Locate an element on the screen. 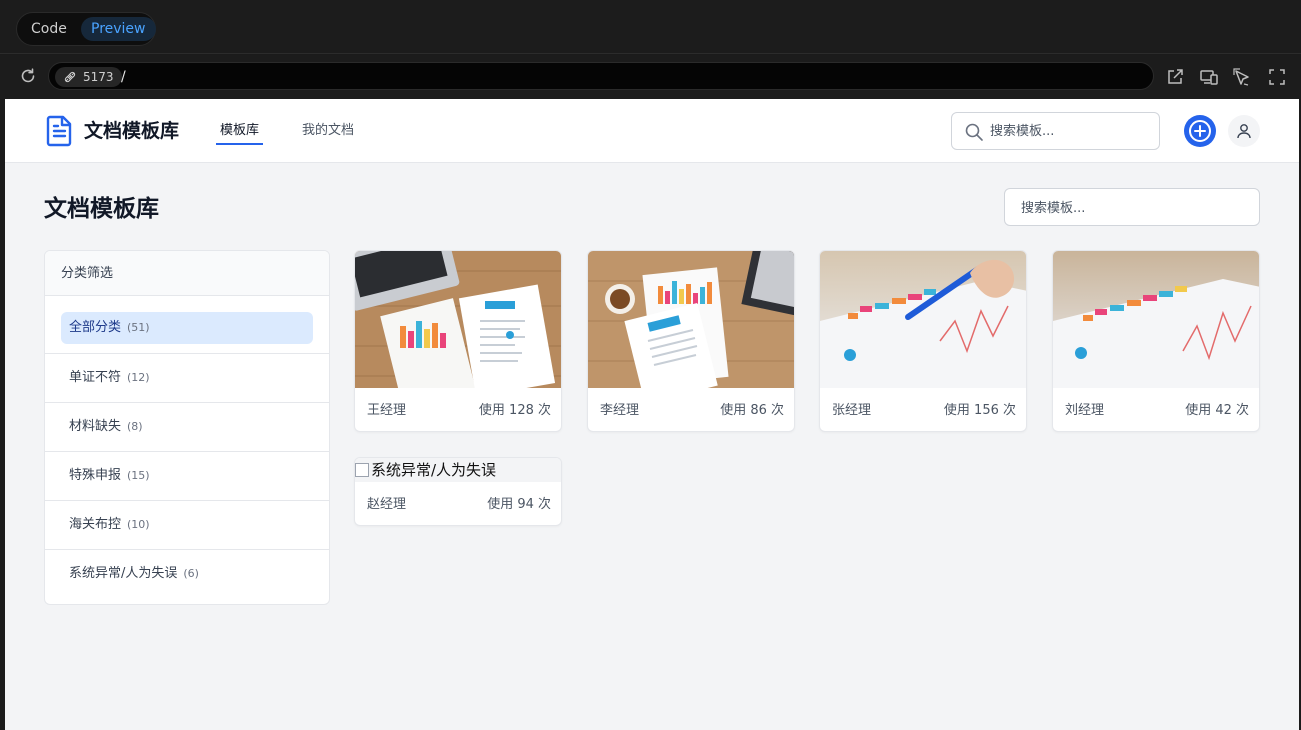  add-template-button is located at coordinates (1200, 131).